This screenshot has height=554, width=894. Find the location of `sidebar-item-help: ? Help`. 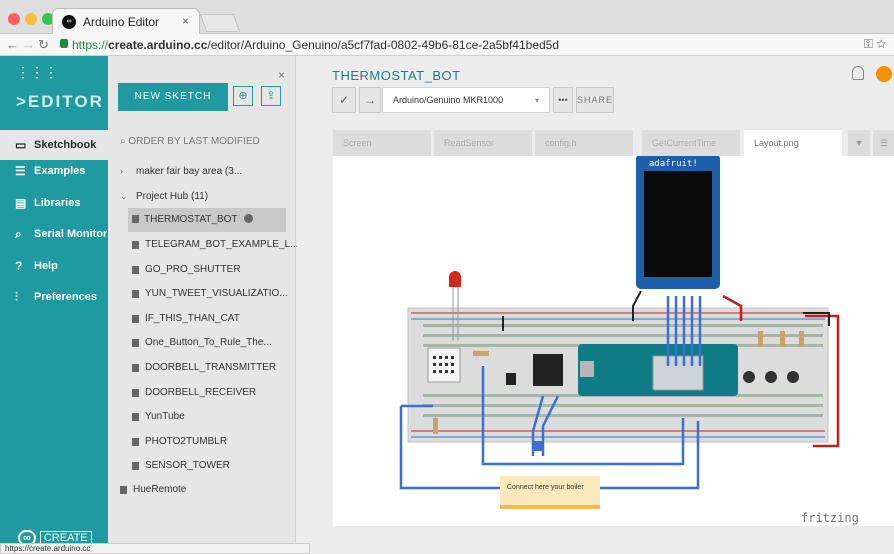

sidebar-item-help: ? Help is located at coordinates (54, 266).